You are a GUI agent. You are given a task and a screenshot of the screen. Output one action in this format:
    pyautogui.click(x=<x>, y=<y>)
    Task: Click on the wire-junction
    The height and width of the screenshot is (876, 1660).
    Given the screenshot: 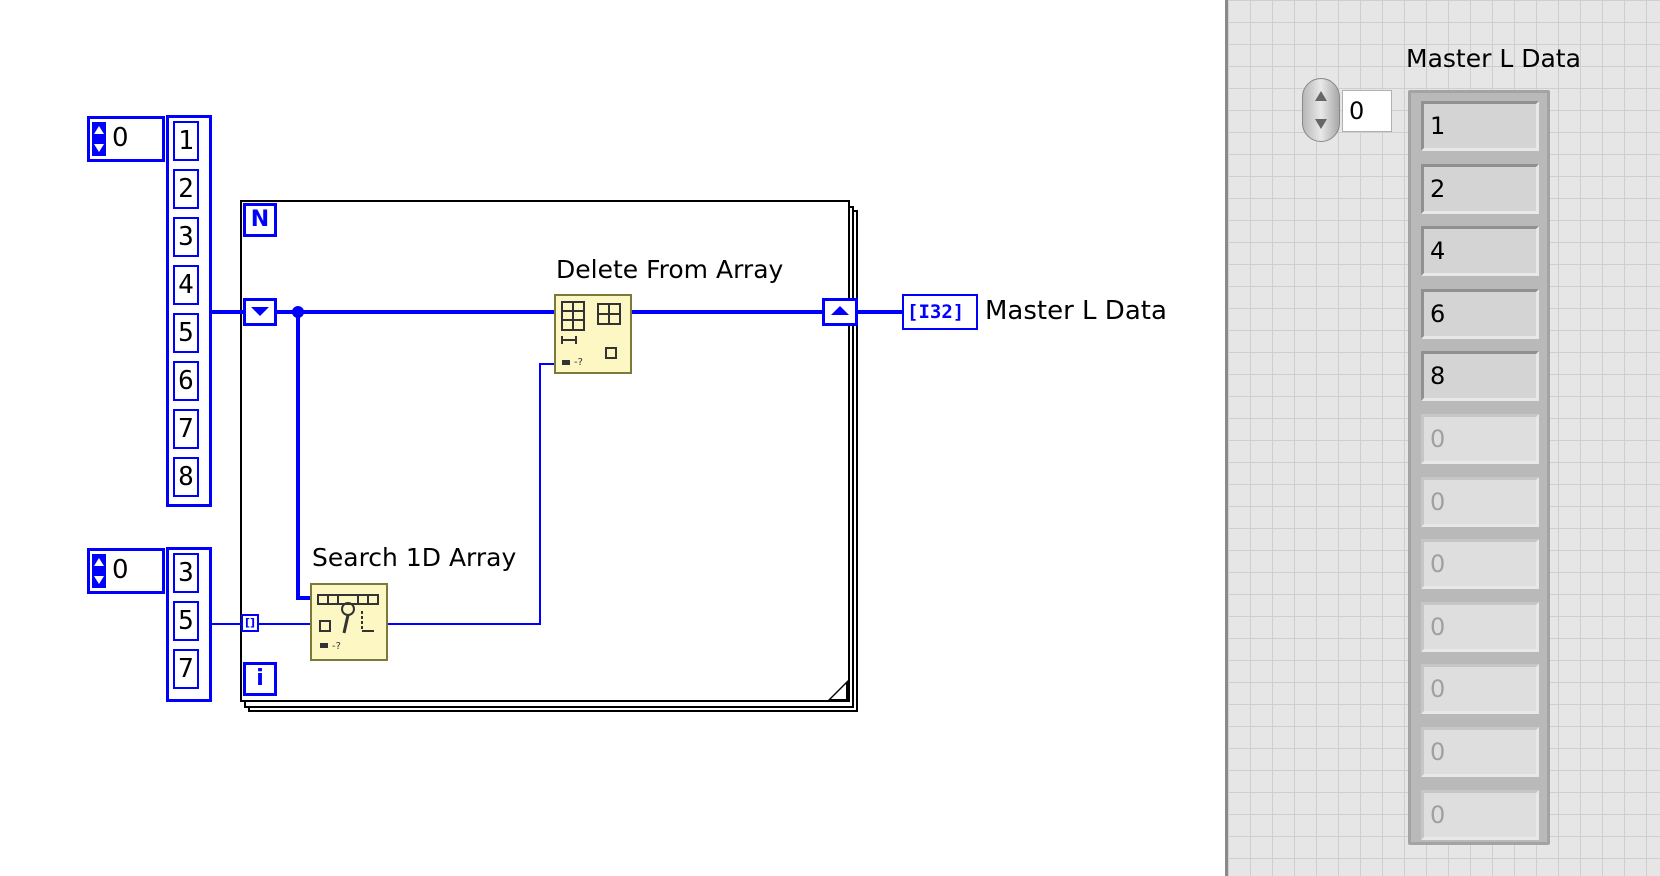 What is the action you would take?
    pyautogui.click(x=298, y=312)
    